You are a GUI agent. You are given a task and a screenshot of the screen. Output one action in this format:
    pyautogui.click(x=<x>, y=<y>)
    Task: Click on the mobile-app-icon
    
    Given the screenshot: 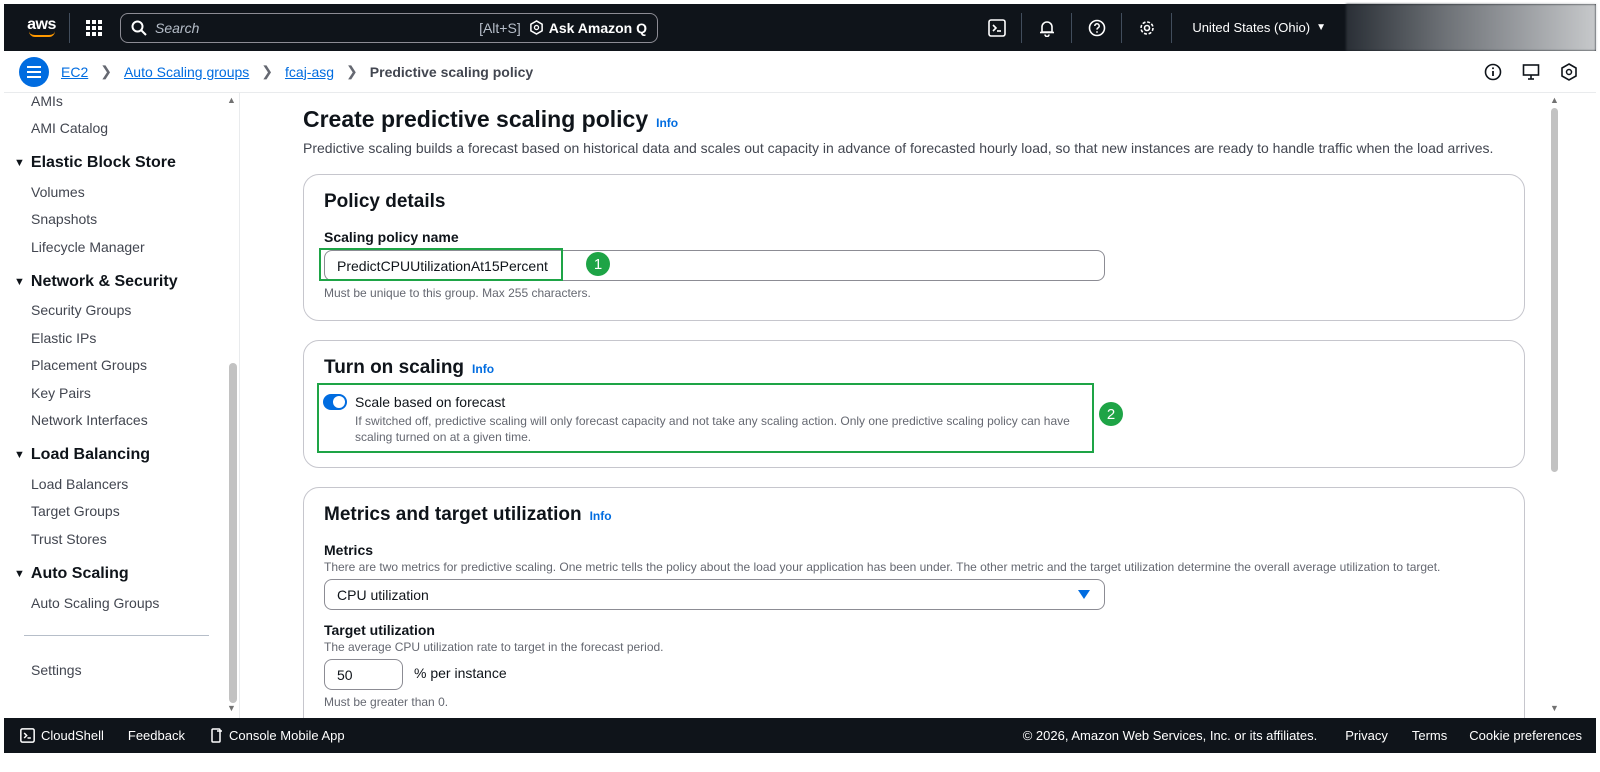 What is the action you would take?
    pyautogui.click(x=216, y=735)
    